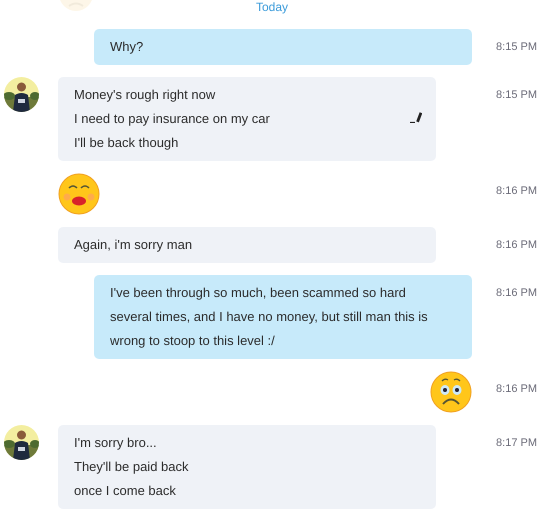 Image resolution: width=544 pixels, height=528 pixels. What do you see at coordinates (451, 392) in the screenshot?
I see `crying-face-icon` at bounding box center [451, 392].